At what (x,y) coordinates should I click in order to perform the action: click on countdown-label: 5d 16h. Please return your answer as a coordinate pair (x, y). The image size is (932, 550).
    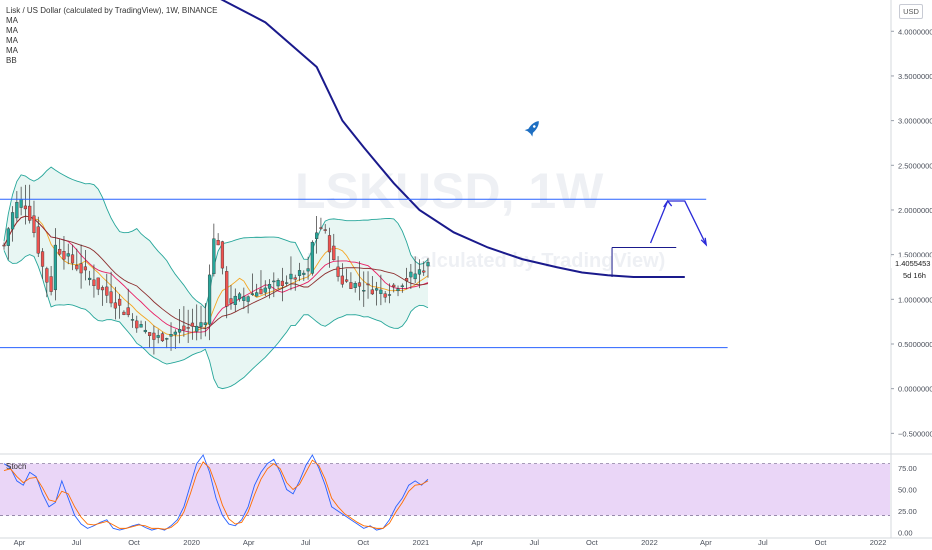
    Looking at the image, I should click on (914, 275).